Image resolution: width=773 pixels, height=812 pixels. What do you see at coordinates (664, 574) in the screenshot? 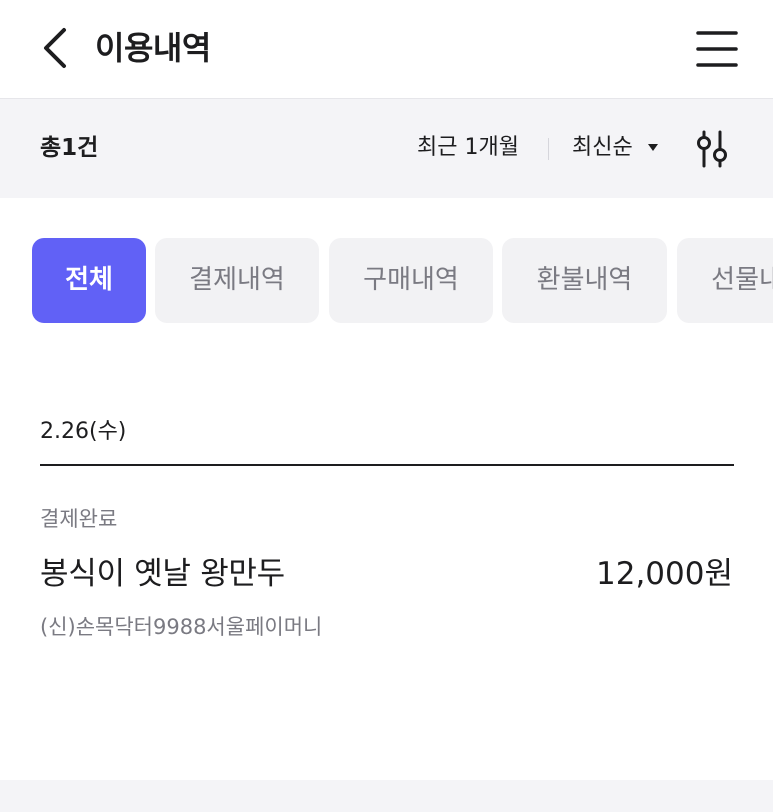
I see `transaction-amount: 12,000원` at bounding box center [664, 574].